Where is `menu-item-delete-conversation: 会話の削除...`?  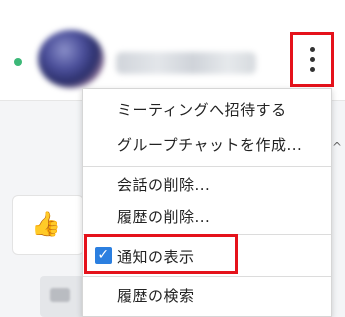
menu-item-delete-conversation: 会話の削除... is located at coordinates (207, 184).